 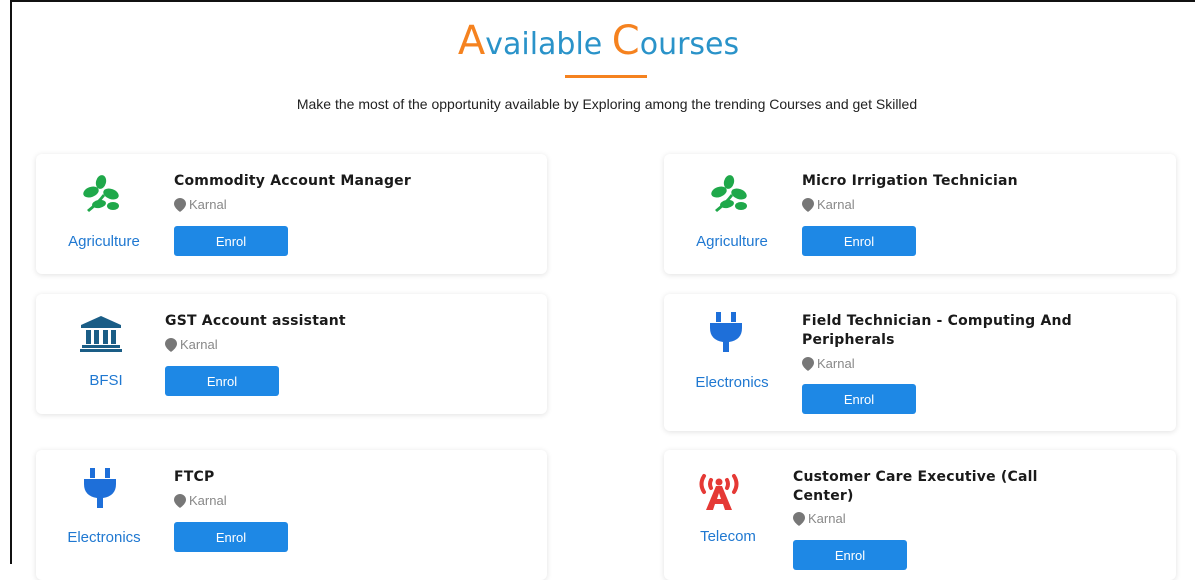 I want to click on antenna-icon, so click(x=719, y=490).